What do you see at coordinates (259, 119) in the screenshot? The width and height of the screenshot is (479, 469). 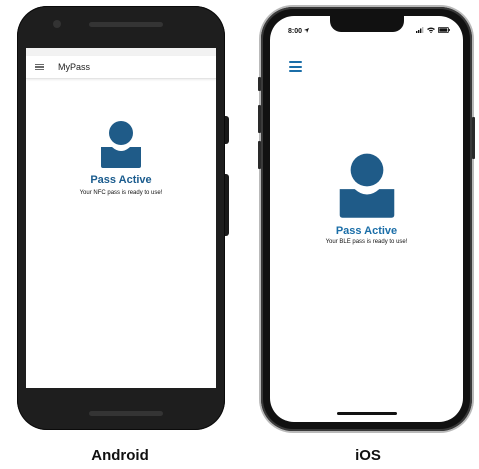 I see `ios-volume-up-button` at bounding box center [259, 119].